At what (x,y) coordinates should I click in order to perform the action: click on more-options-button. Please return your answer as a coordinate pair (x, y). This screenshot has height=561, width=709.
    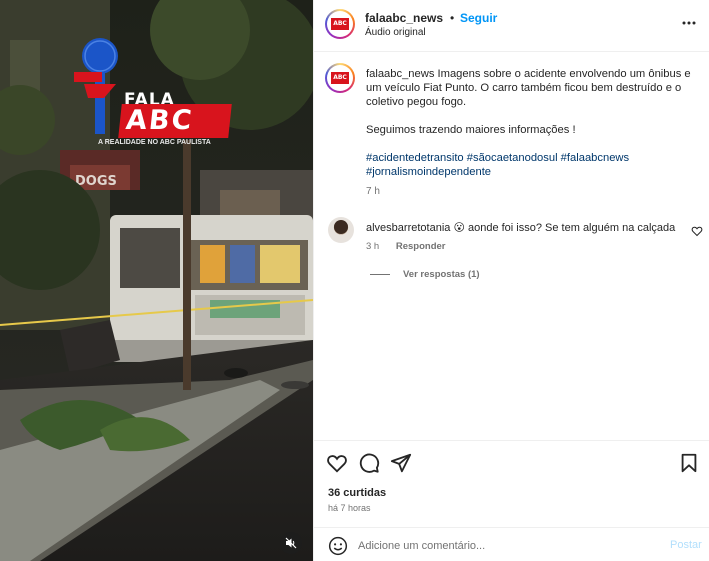
    Looking at the image, I should click on (689, 23).